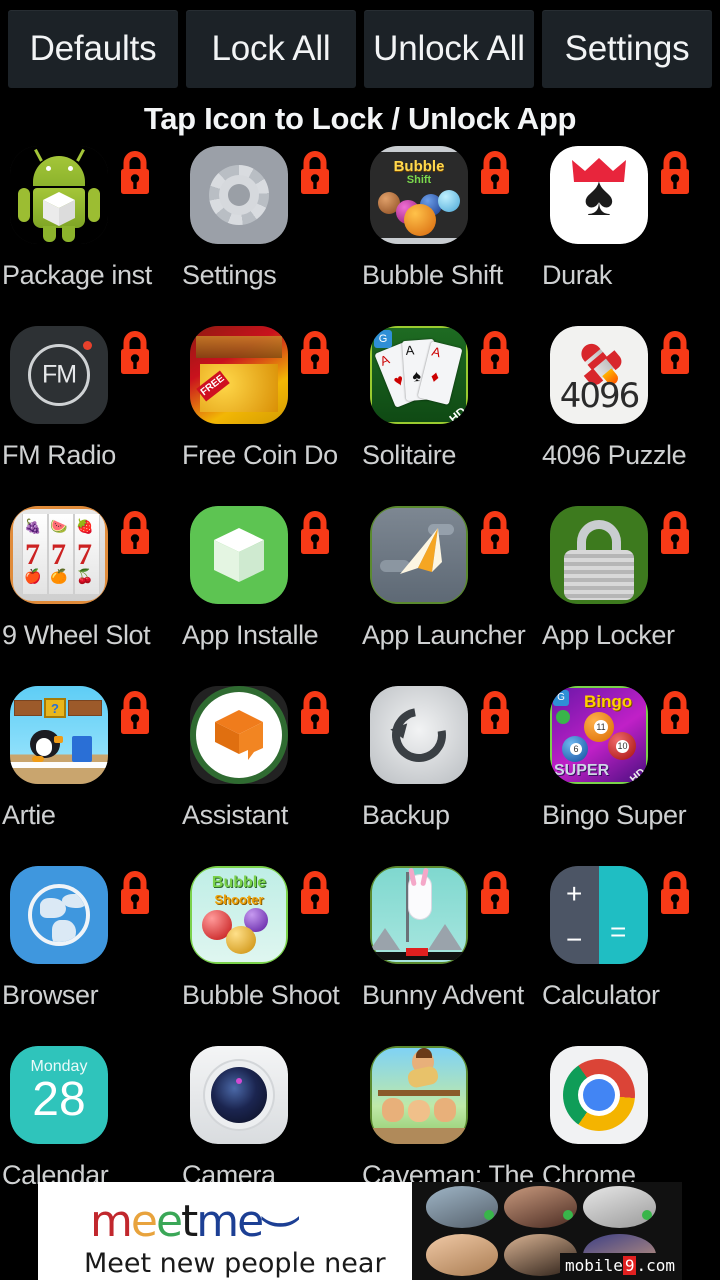 The width and height of the screenshot is (720, 1280). I want to click on rocket-4096-icon: 4096, so click(599, 375).